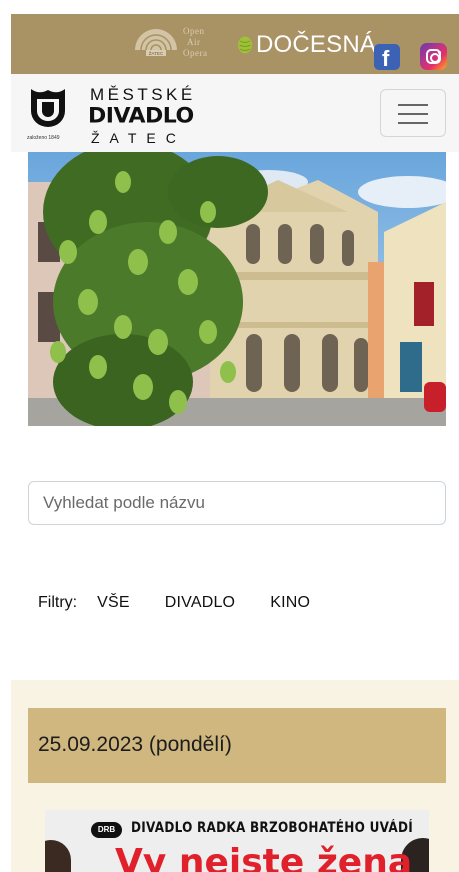 This screenshot has width=459, height=872. Describe the element at coordinates (413, 113) in the screenshot. I see `menu-toggle-button` at that location.